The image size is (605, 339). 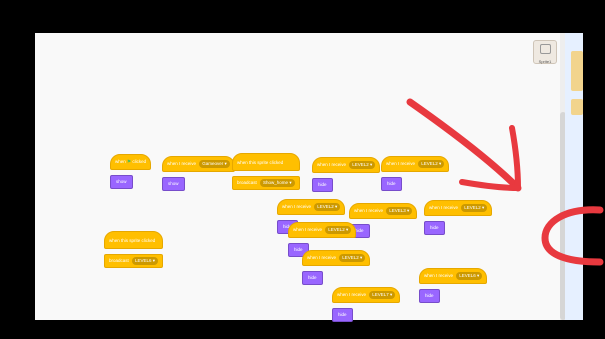 I want to click on script-green-flag: when ⚑ clicked show, so click(x=131, y=171).